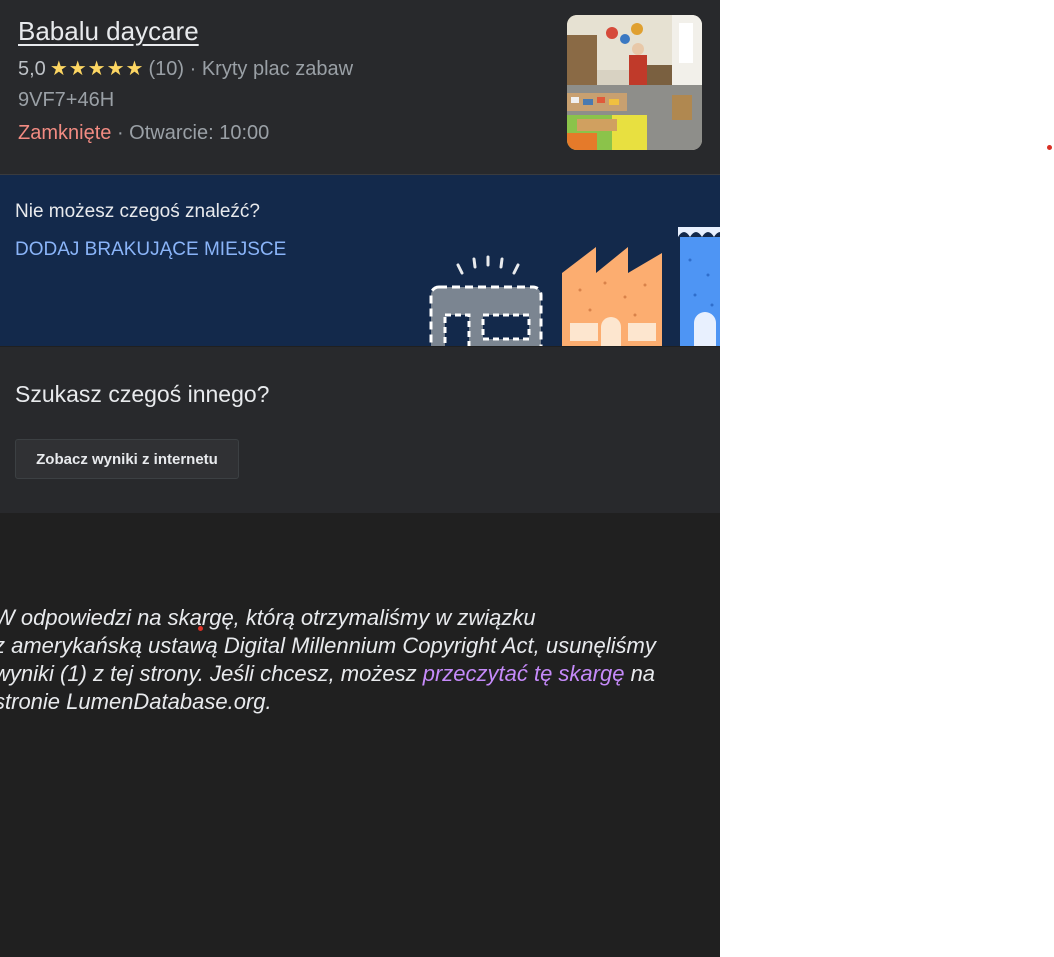 Image resolution: width=1054 pixels, height=957 pixels. What do you see at coordinates (127, 459) in the screenshot?
I see `web-results-button: Zobacz wyniki z internetu` at bounding box center [127, 459].